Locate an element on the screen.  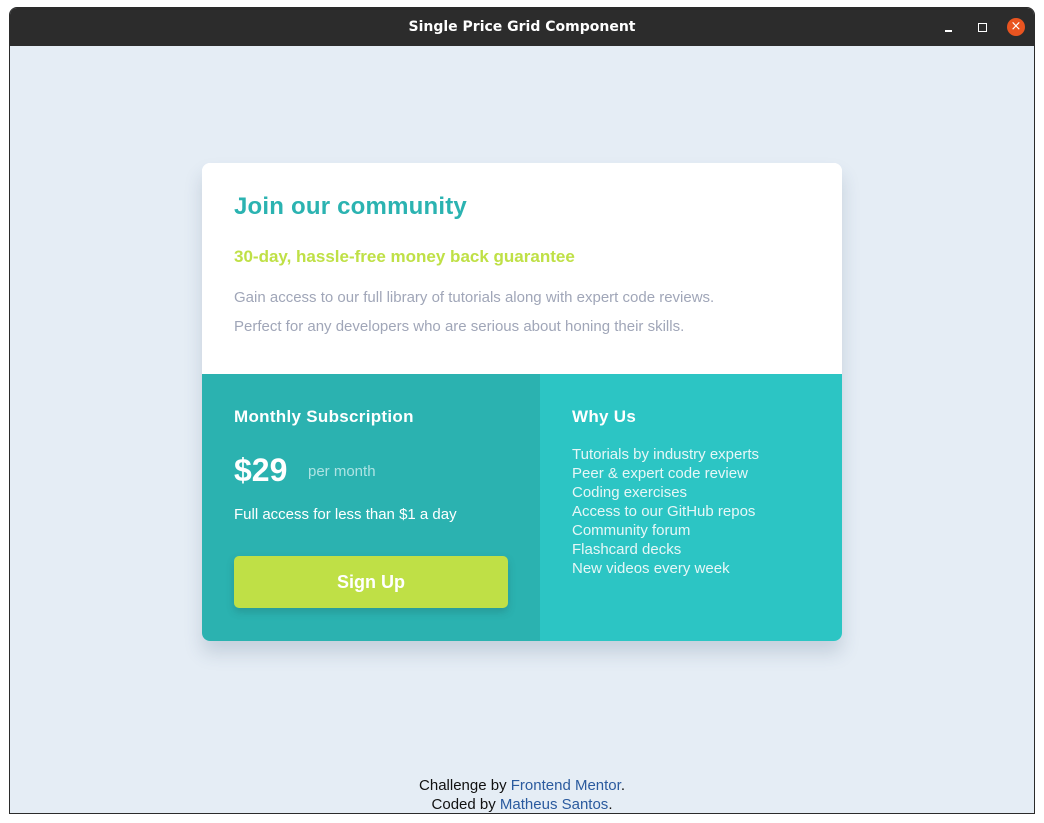
maximize-icon is located at coordinates (982, 27).